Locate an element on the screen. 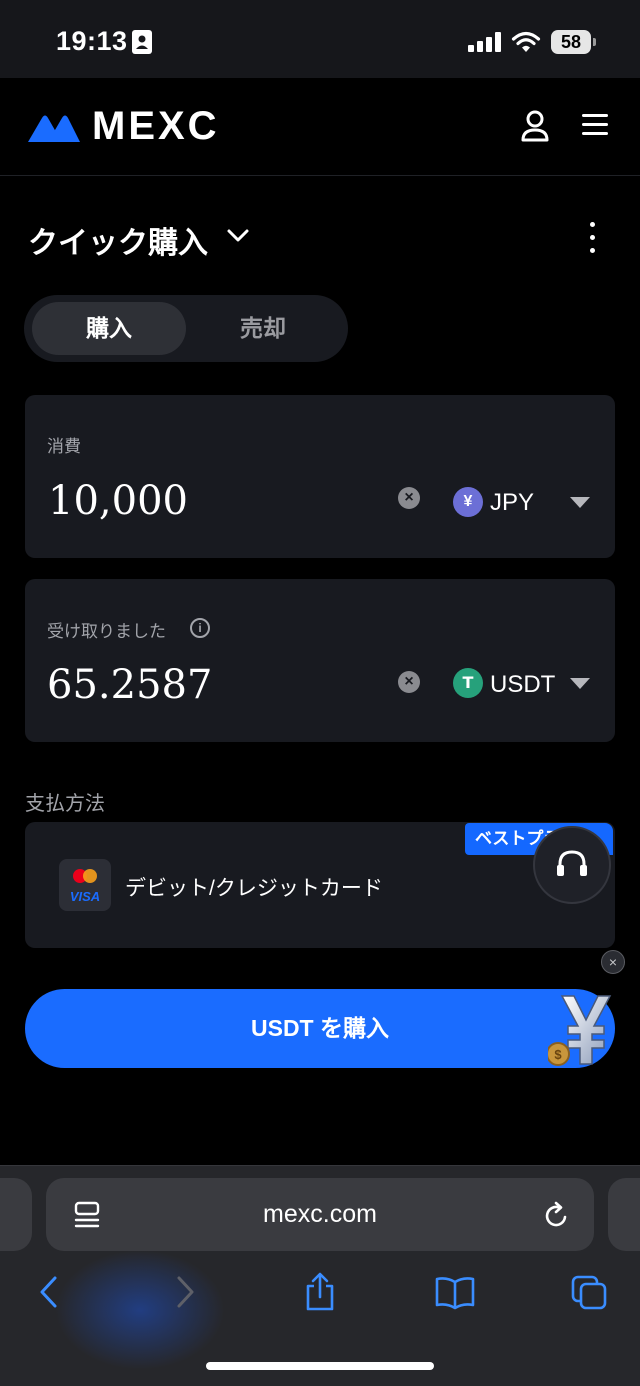 The image size is (640, 1386). back-icon is located at coordinates (48, 1294).